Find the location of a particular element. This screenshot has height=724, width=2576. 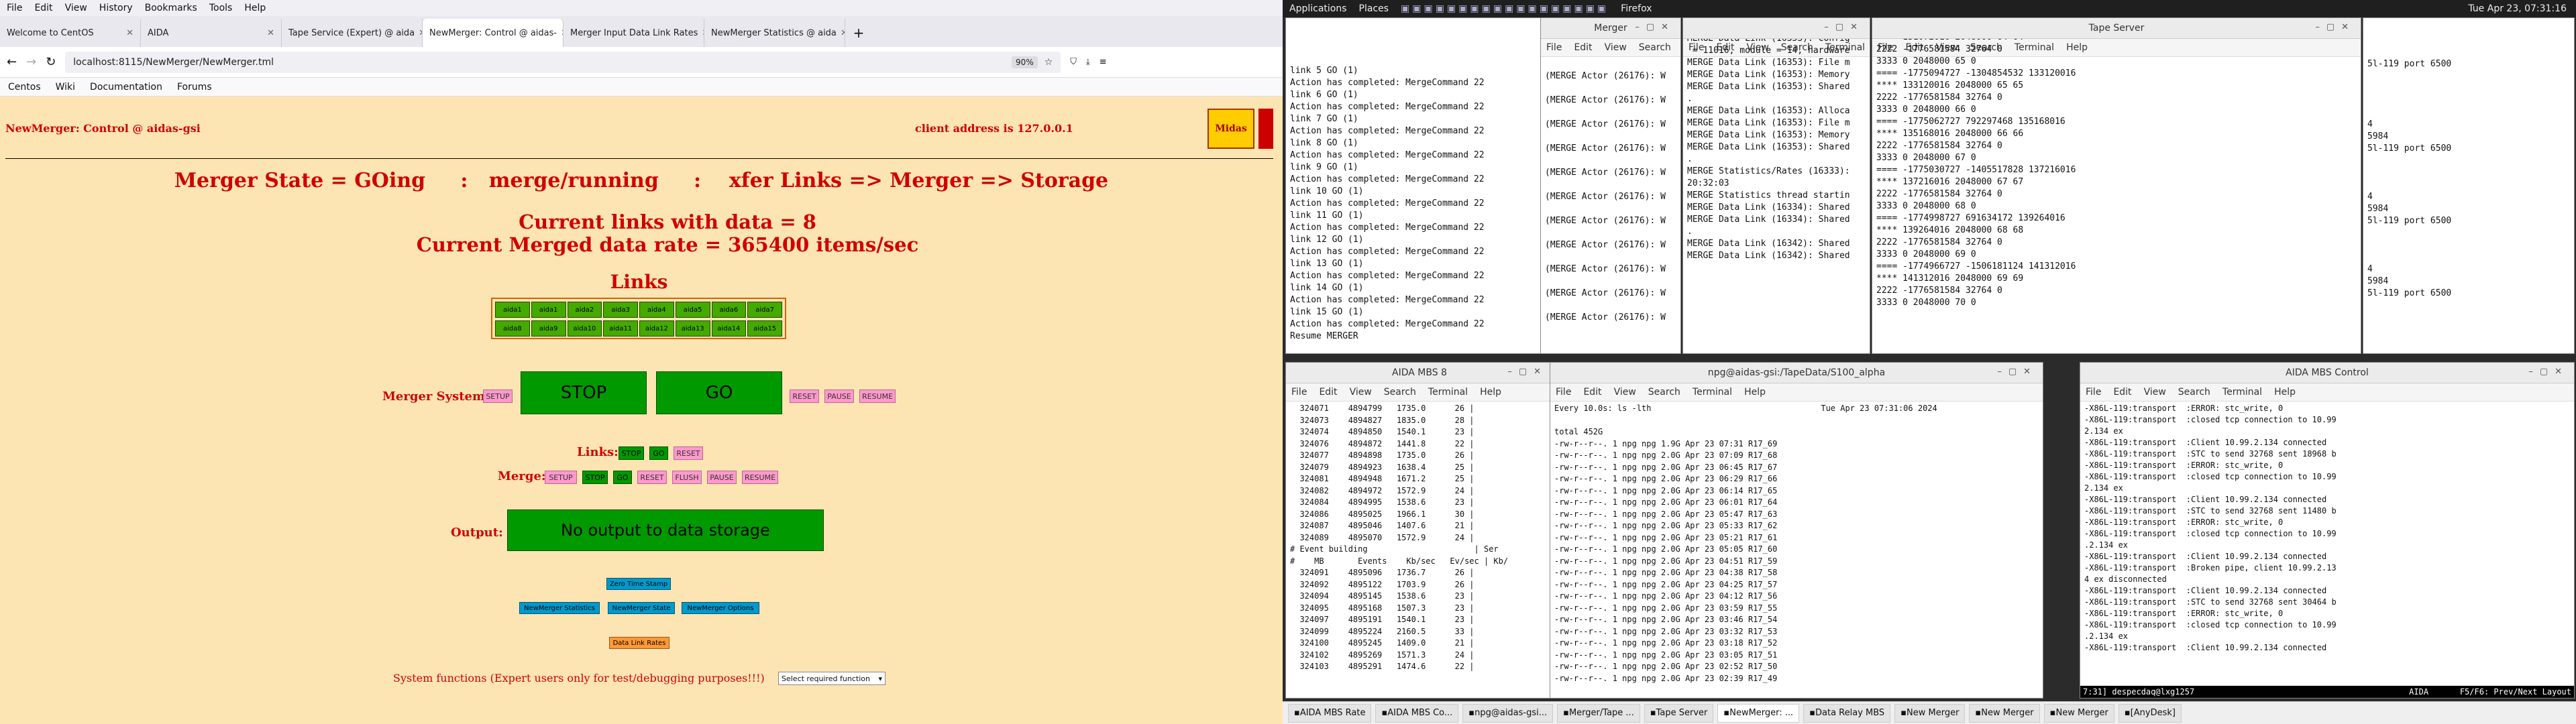

merge-pause-button: PAUSE is located at coordinates (722, 477).